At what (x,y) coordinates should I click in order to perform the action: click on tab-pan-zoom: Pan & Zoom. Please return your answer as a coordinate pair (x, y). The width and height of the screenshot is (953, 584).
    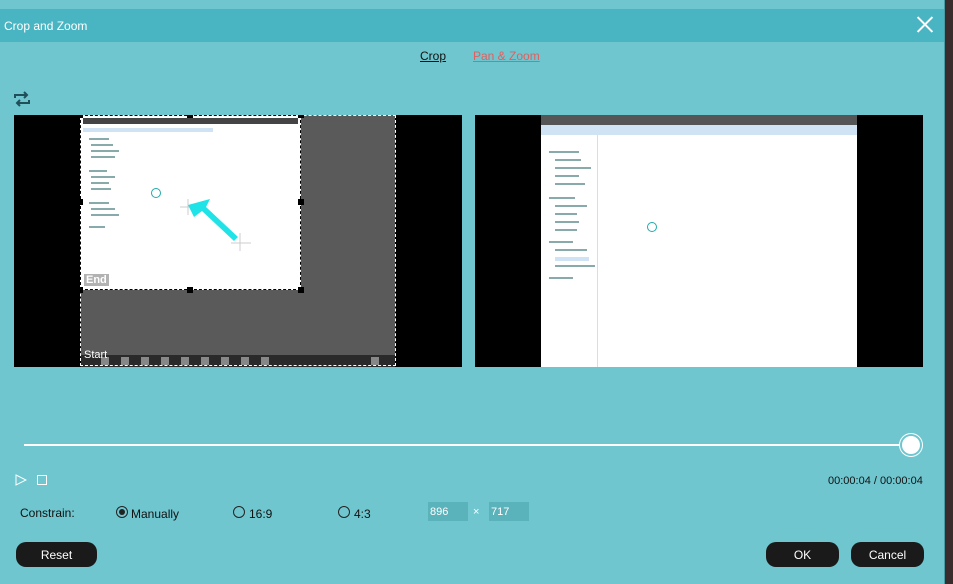
    Looking at the image, I should click on (506, 56).